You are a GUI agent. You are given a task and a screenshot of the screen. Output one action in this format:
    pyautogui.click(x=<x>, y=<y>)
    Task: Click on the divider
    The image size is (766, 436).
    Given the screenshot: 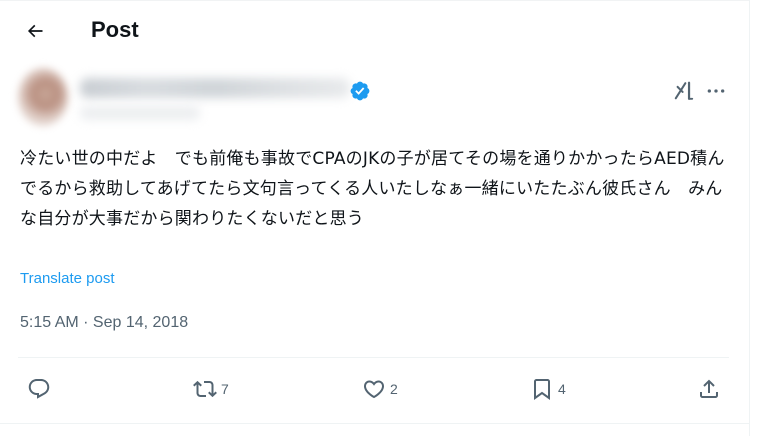 What is the action you would take?
    pyautogui.click(x=373, y=357)
    